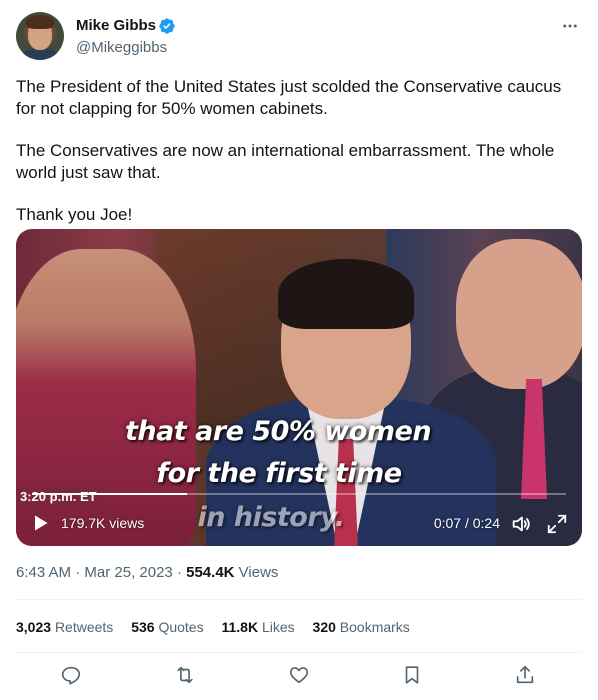  What do you see at coordinates (181, 627) in the screenshot?
I see `quotes-label: Quotes` at bounding box center [181, 627].